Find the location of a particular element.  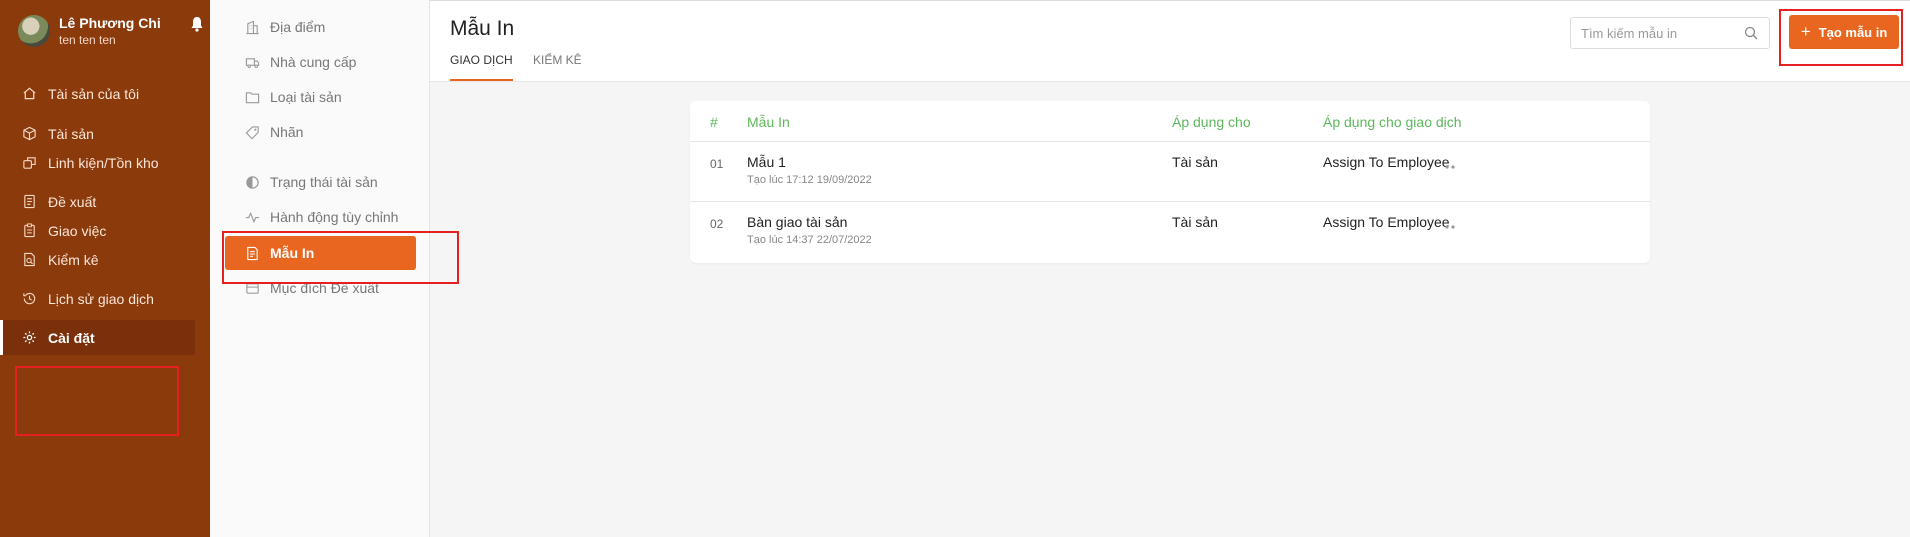

sidebar-item-label: Giao việc is located at coordinates (77, 230).